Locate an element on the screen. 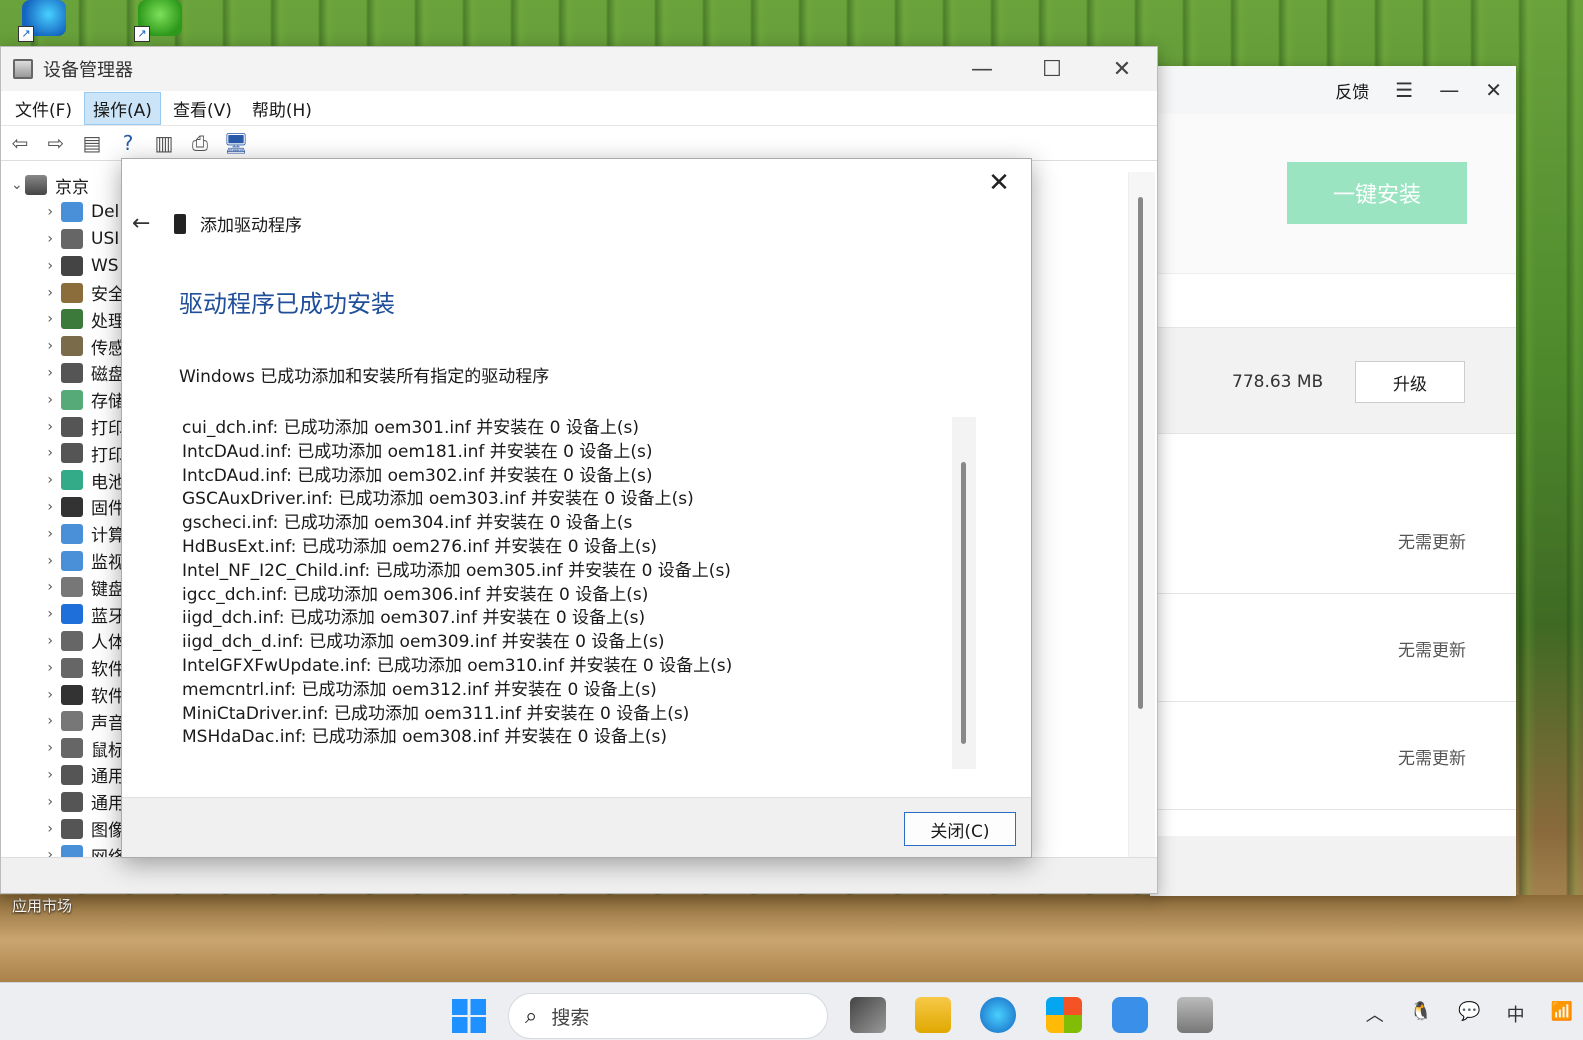  app-store-desktop-icon: ↗ is located at coordinates (158, 21).